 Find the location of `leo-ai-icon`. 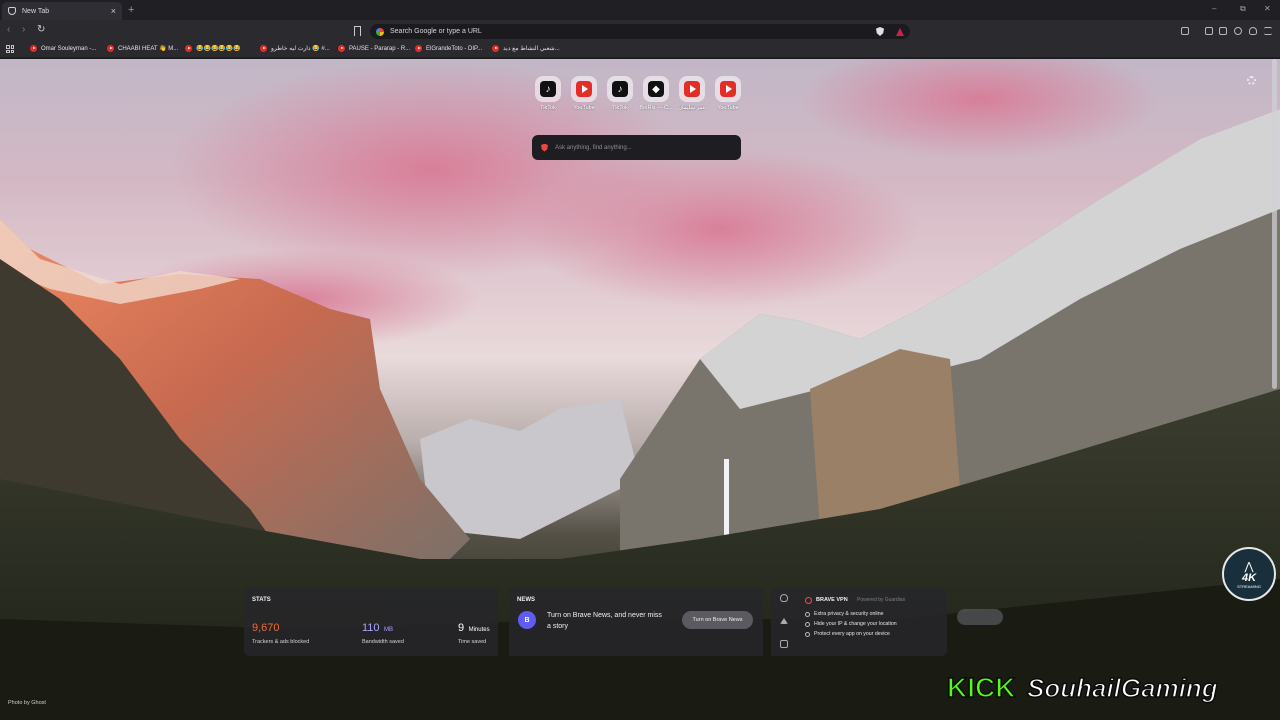

leo-ai-icon is located at coordinates (1238, 31).